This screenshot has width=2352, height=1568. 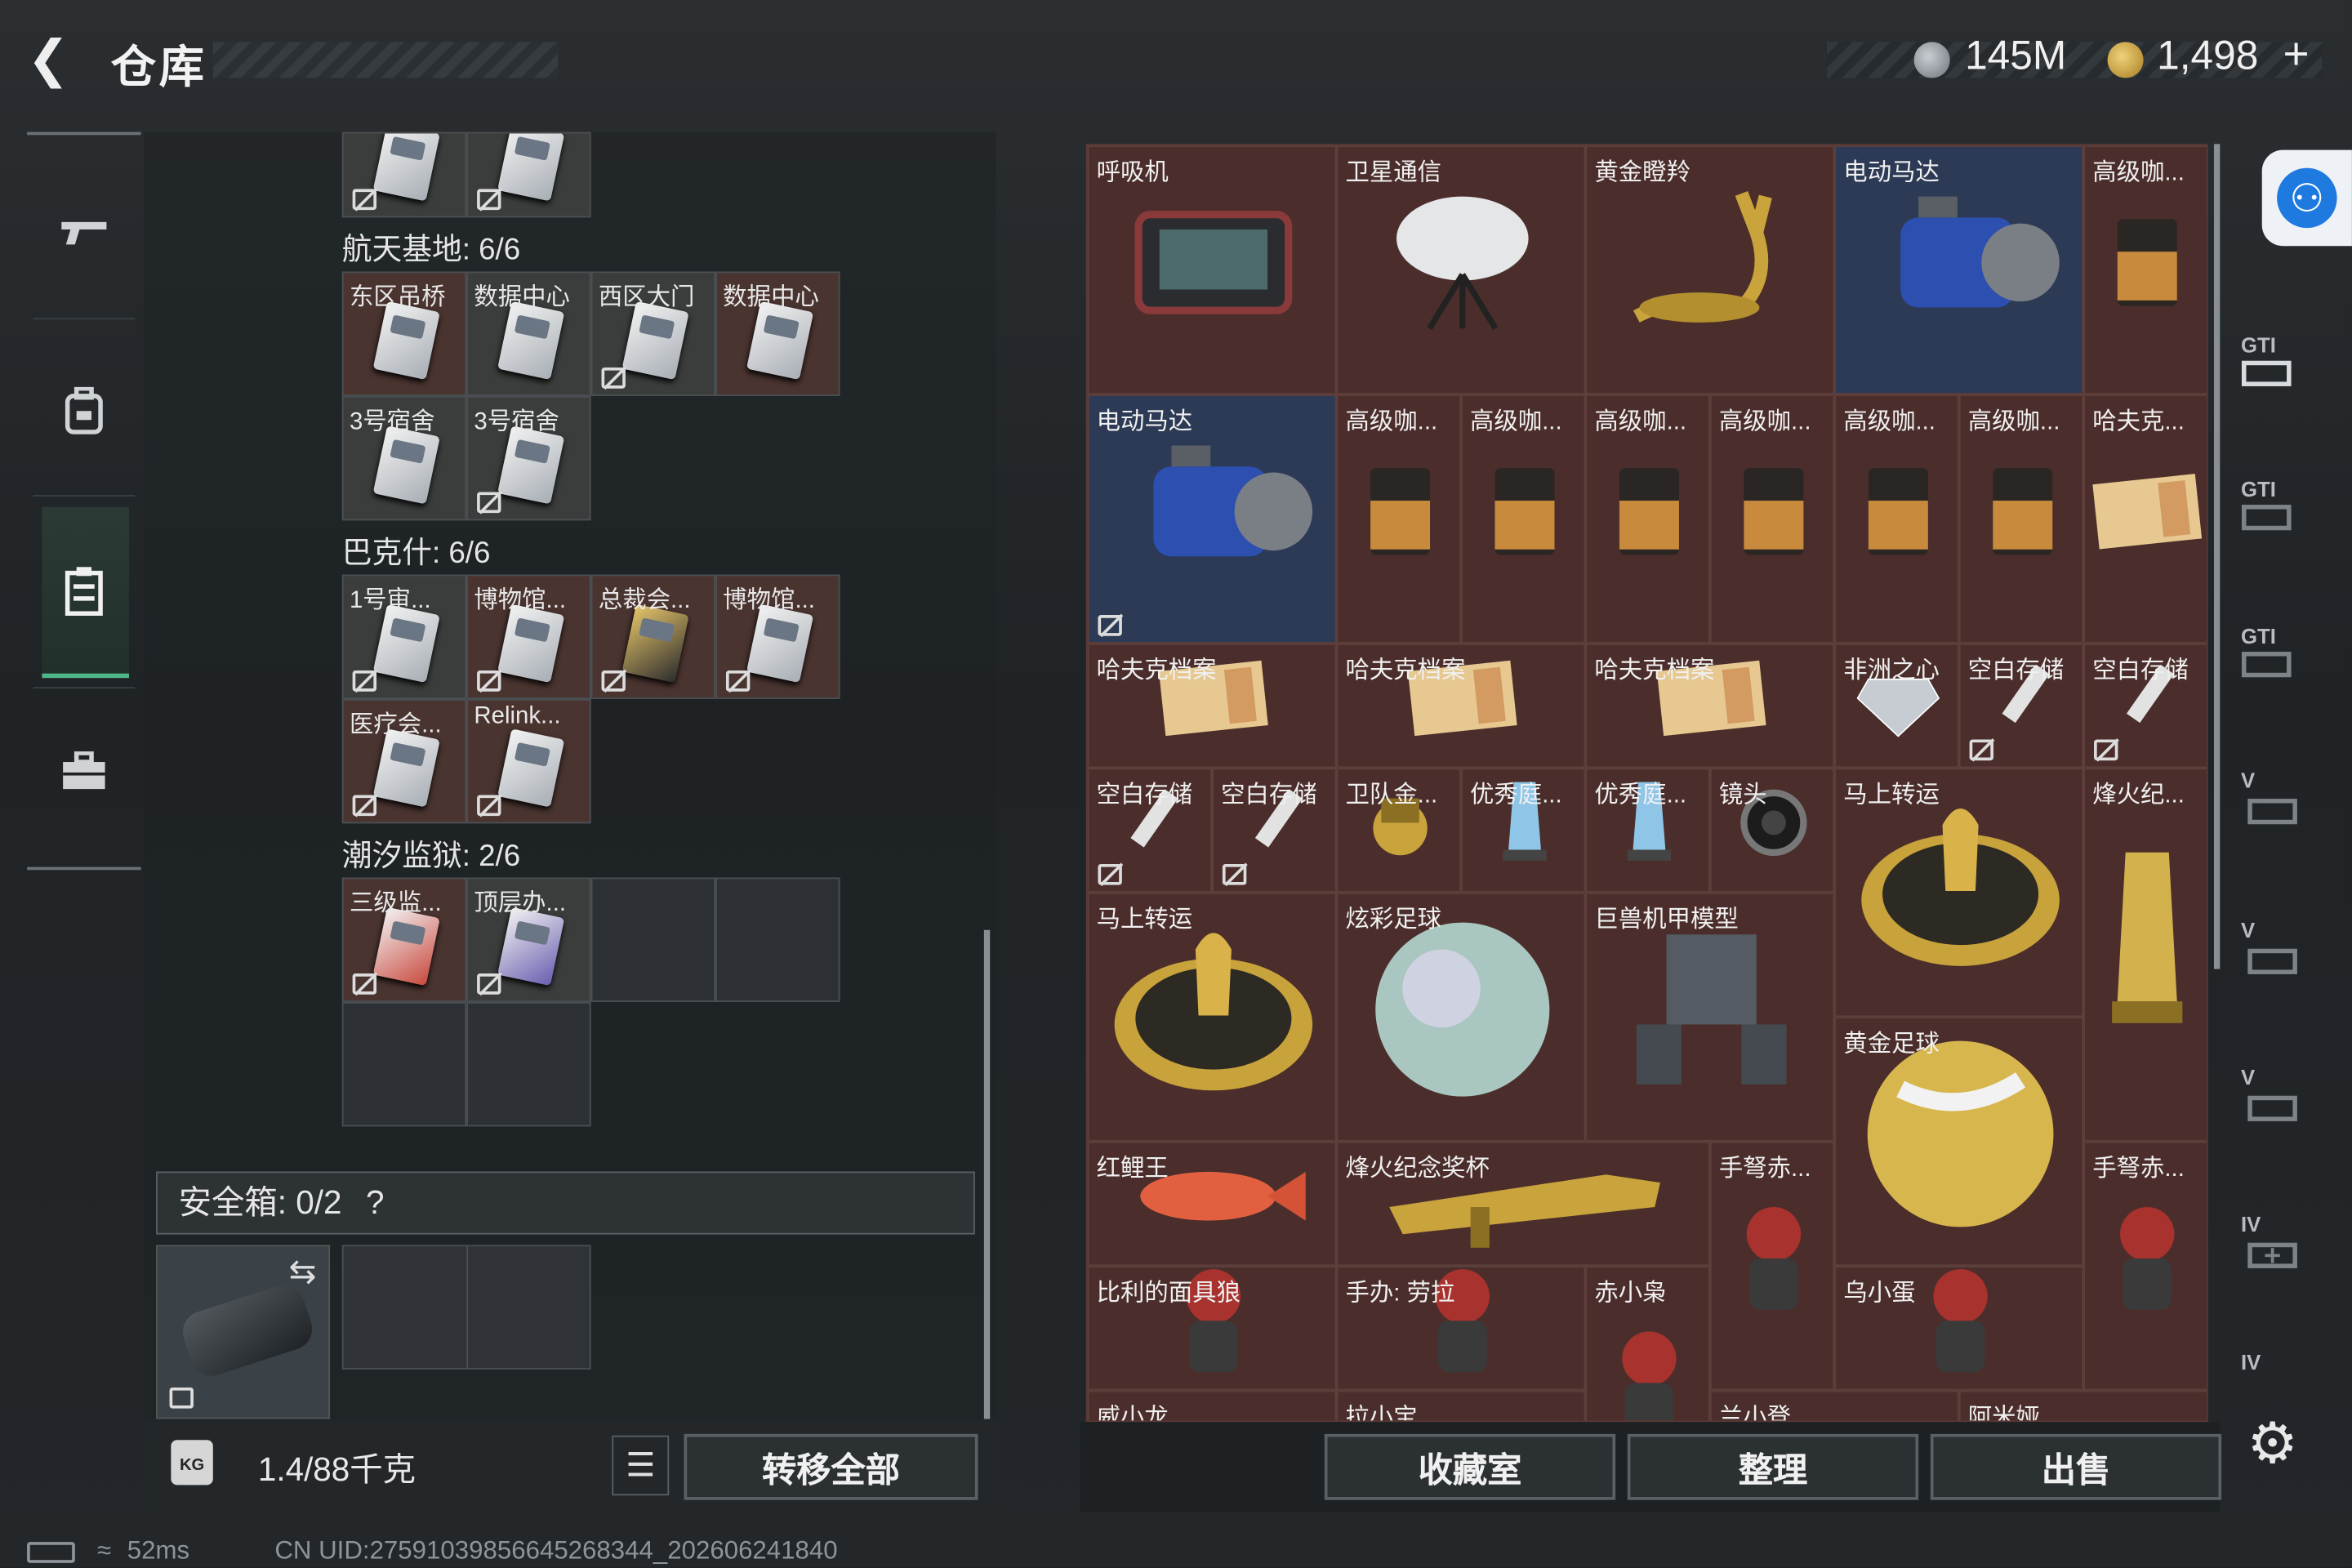 What do you see at coordinates (1470, 1466) in the screenshot?
I see `collection-room-button: 收藏室` at bounding box center [1470, 1466].